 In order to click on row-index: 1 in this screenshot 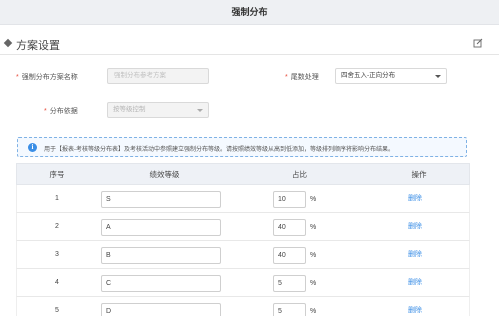, I will do `click(57, 198)`.